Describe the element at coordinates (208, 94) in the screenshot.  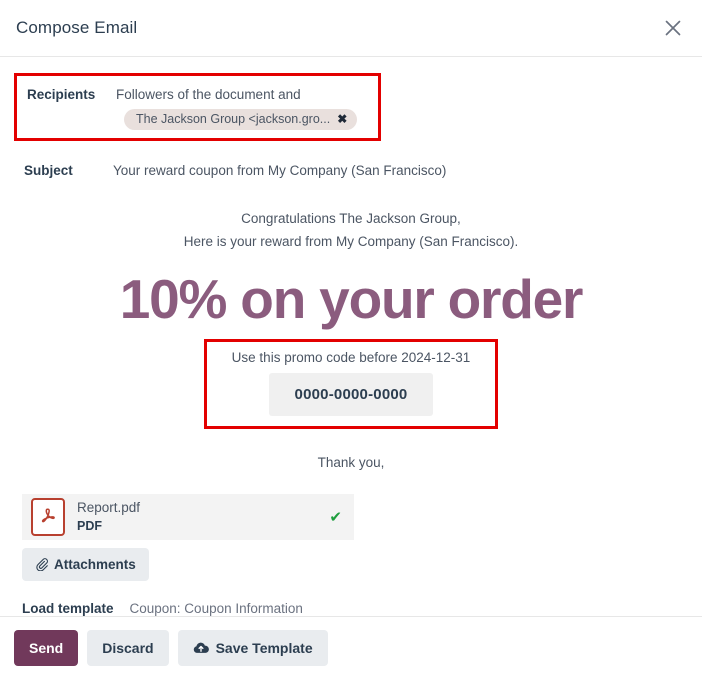
I see `recipients-value: Followers of the document and` at that location.